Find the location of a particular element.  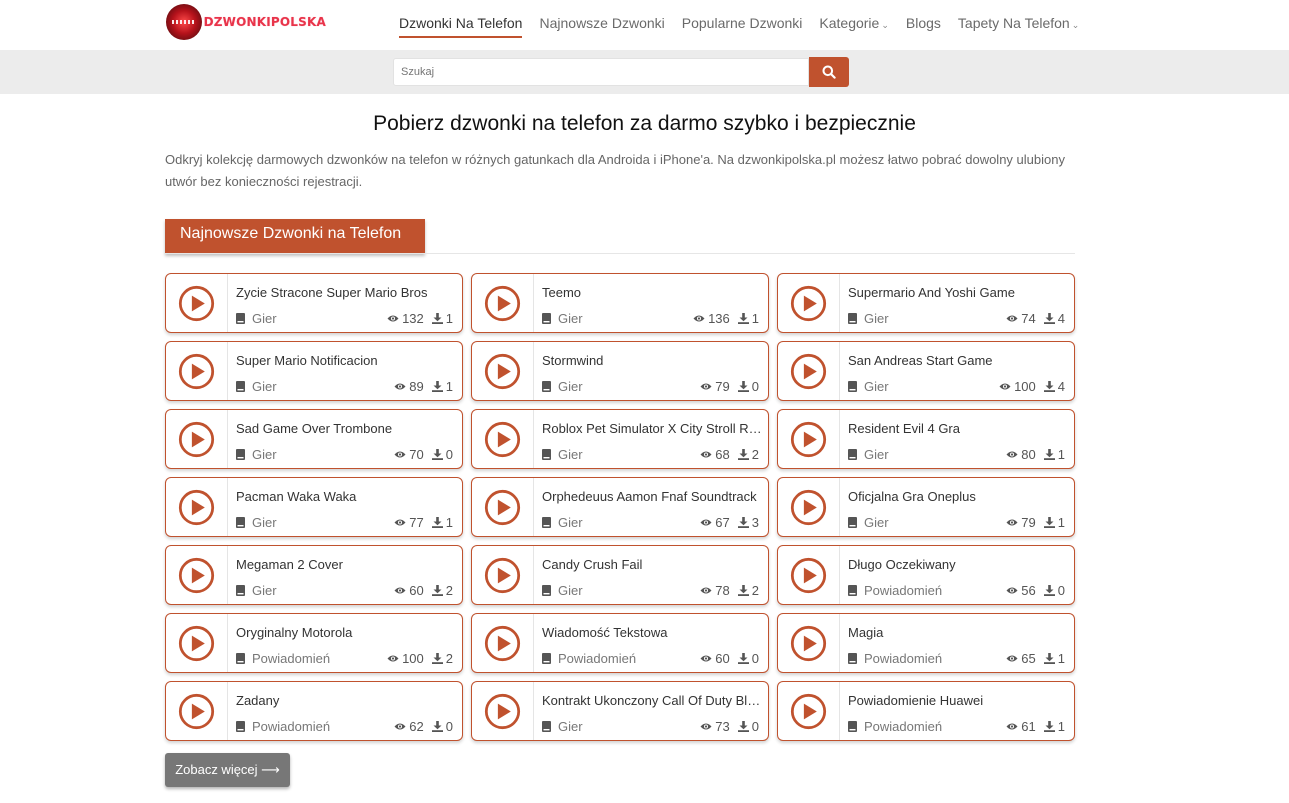

ringtone-stats: 60 0 is located at coordinates (729, 658).